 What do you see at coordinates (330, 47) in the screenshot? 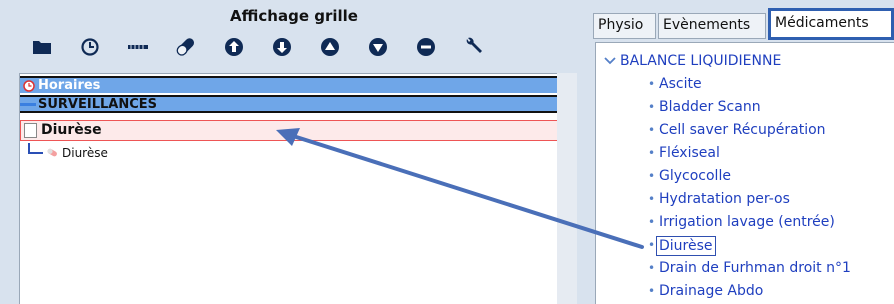
I see `triangle-up-circle-icon` at bounding box center [330, 47].